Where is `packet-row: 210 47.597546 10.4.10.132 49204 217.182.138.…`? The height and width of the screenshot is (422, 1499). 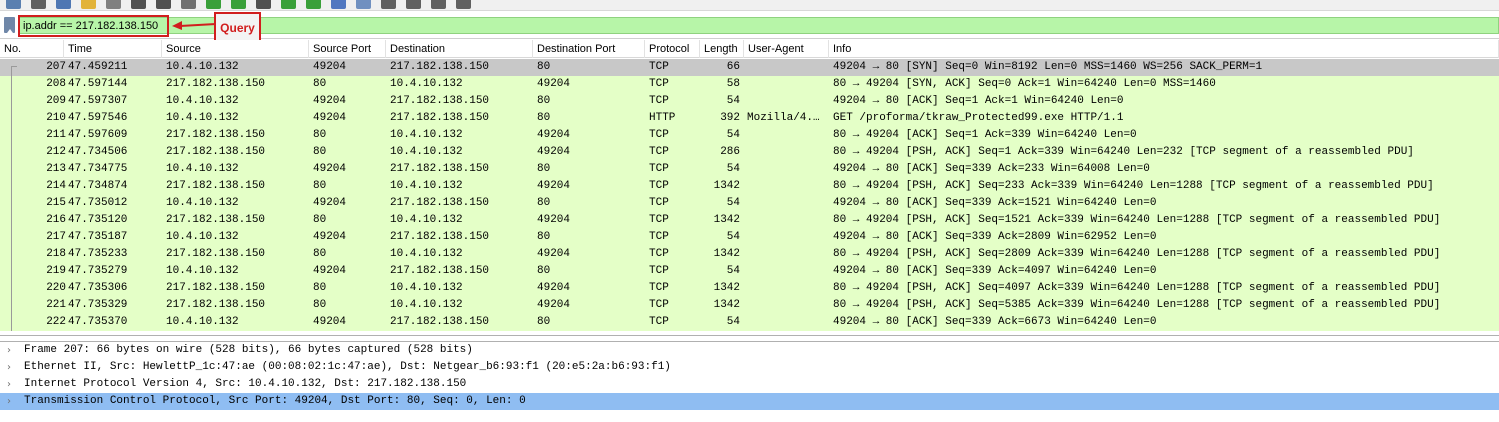
packet-row: 210 47.597546 10.4.10.132 49204 217.182.138.… is located at coordinates (749, 118).